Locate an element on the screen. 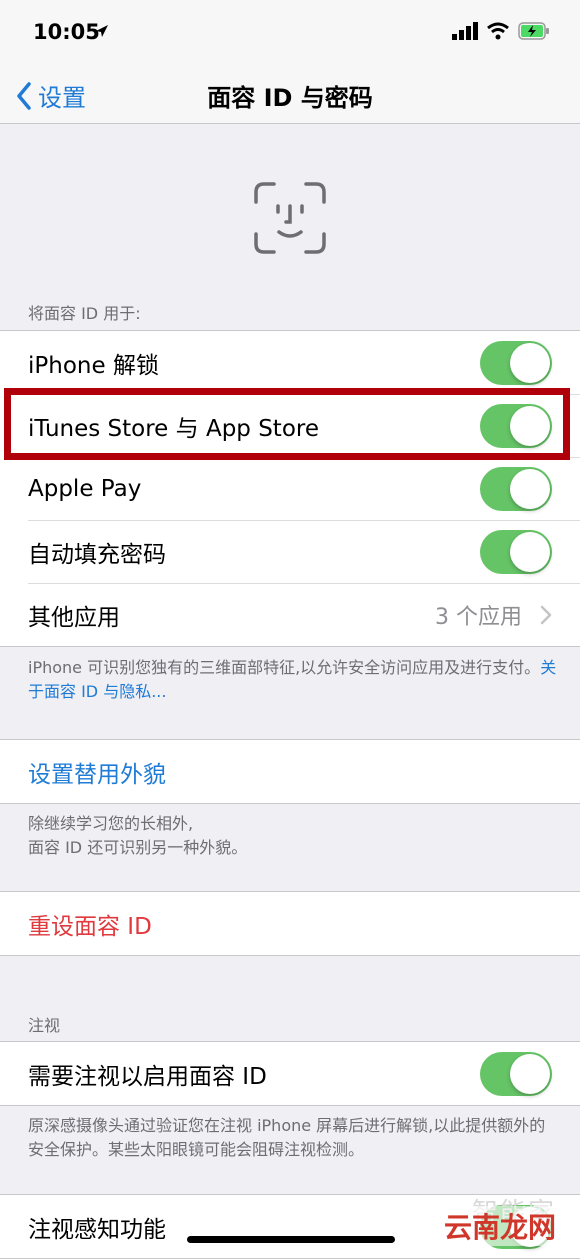 This screenshot has width=580, height=1259. autofill-passwords-switch is located at coordinates (516, 551).